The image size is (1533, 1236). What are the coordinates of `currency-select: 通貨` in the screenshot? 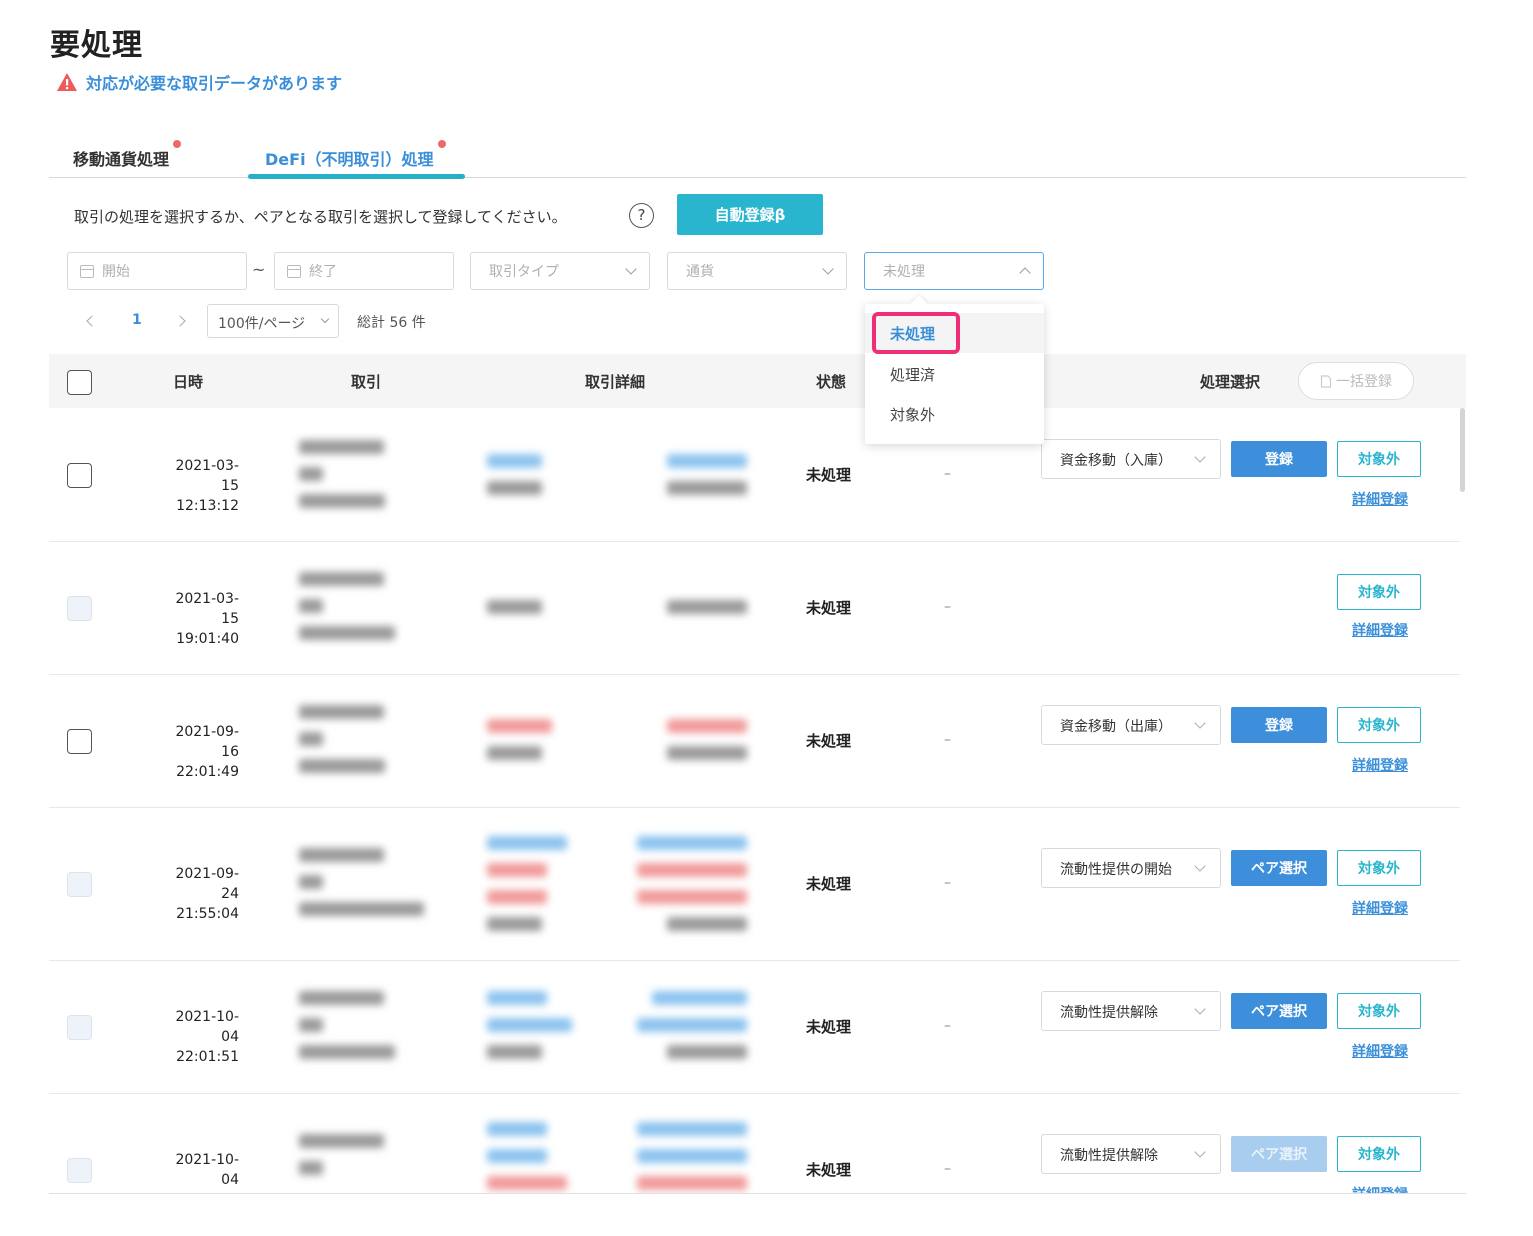 It's located at (757, 271).